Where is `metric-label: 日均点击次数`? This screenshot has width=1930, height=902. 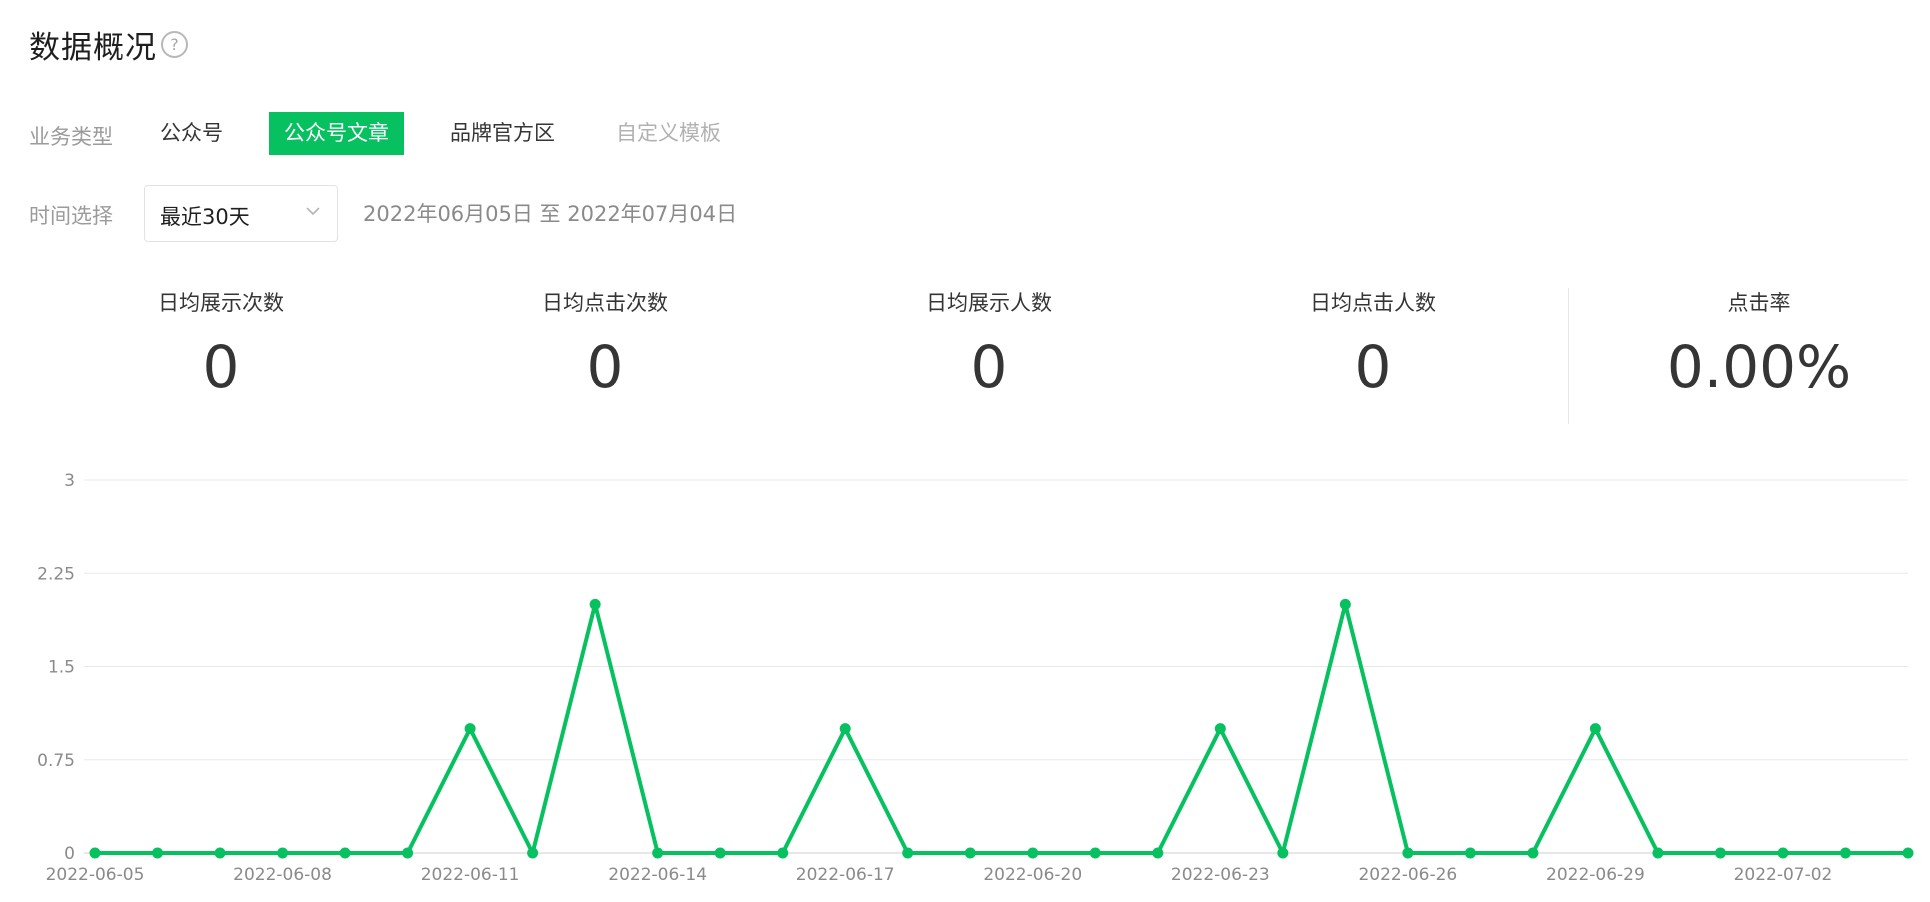 metric-label: 日均点击次数 is located at coordinates (605, 303).